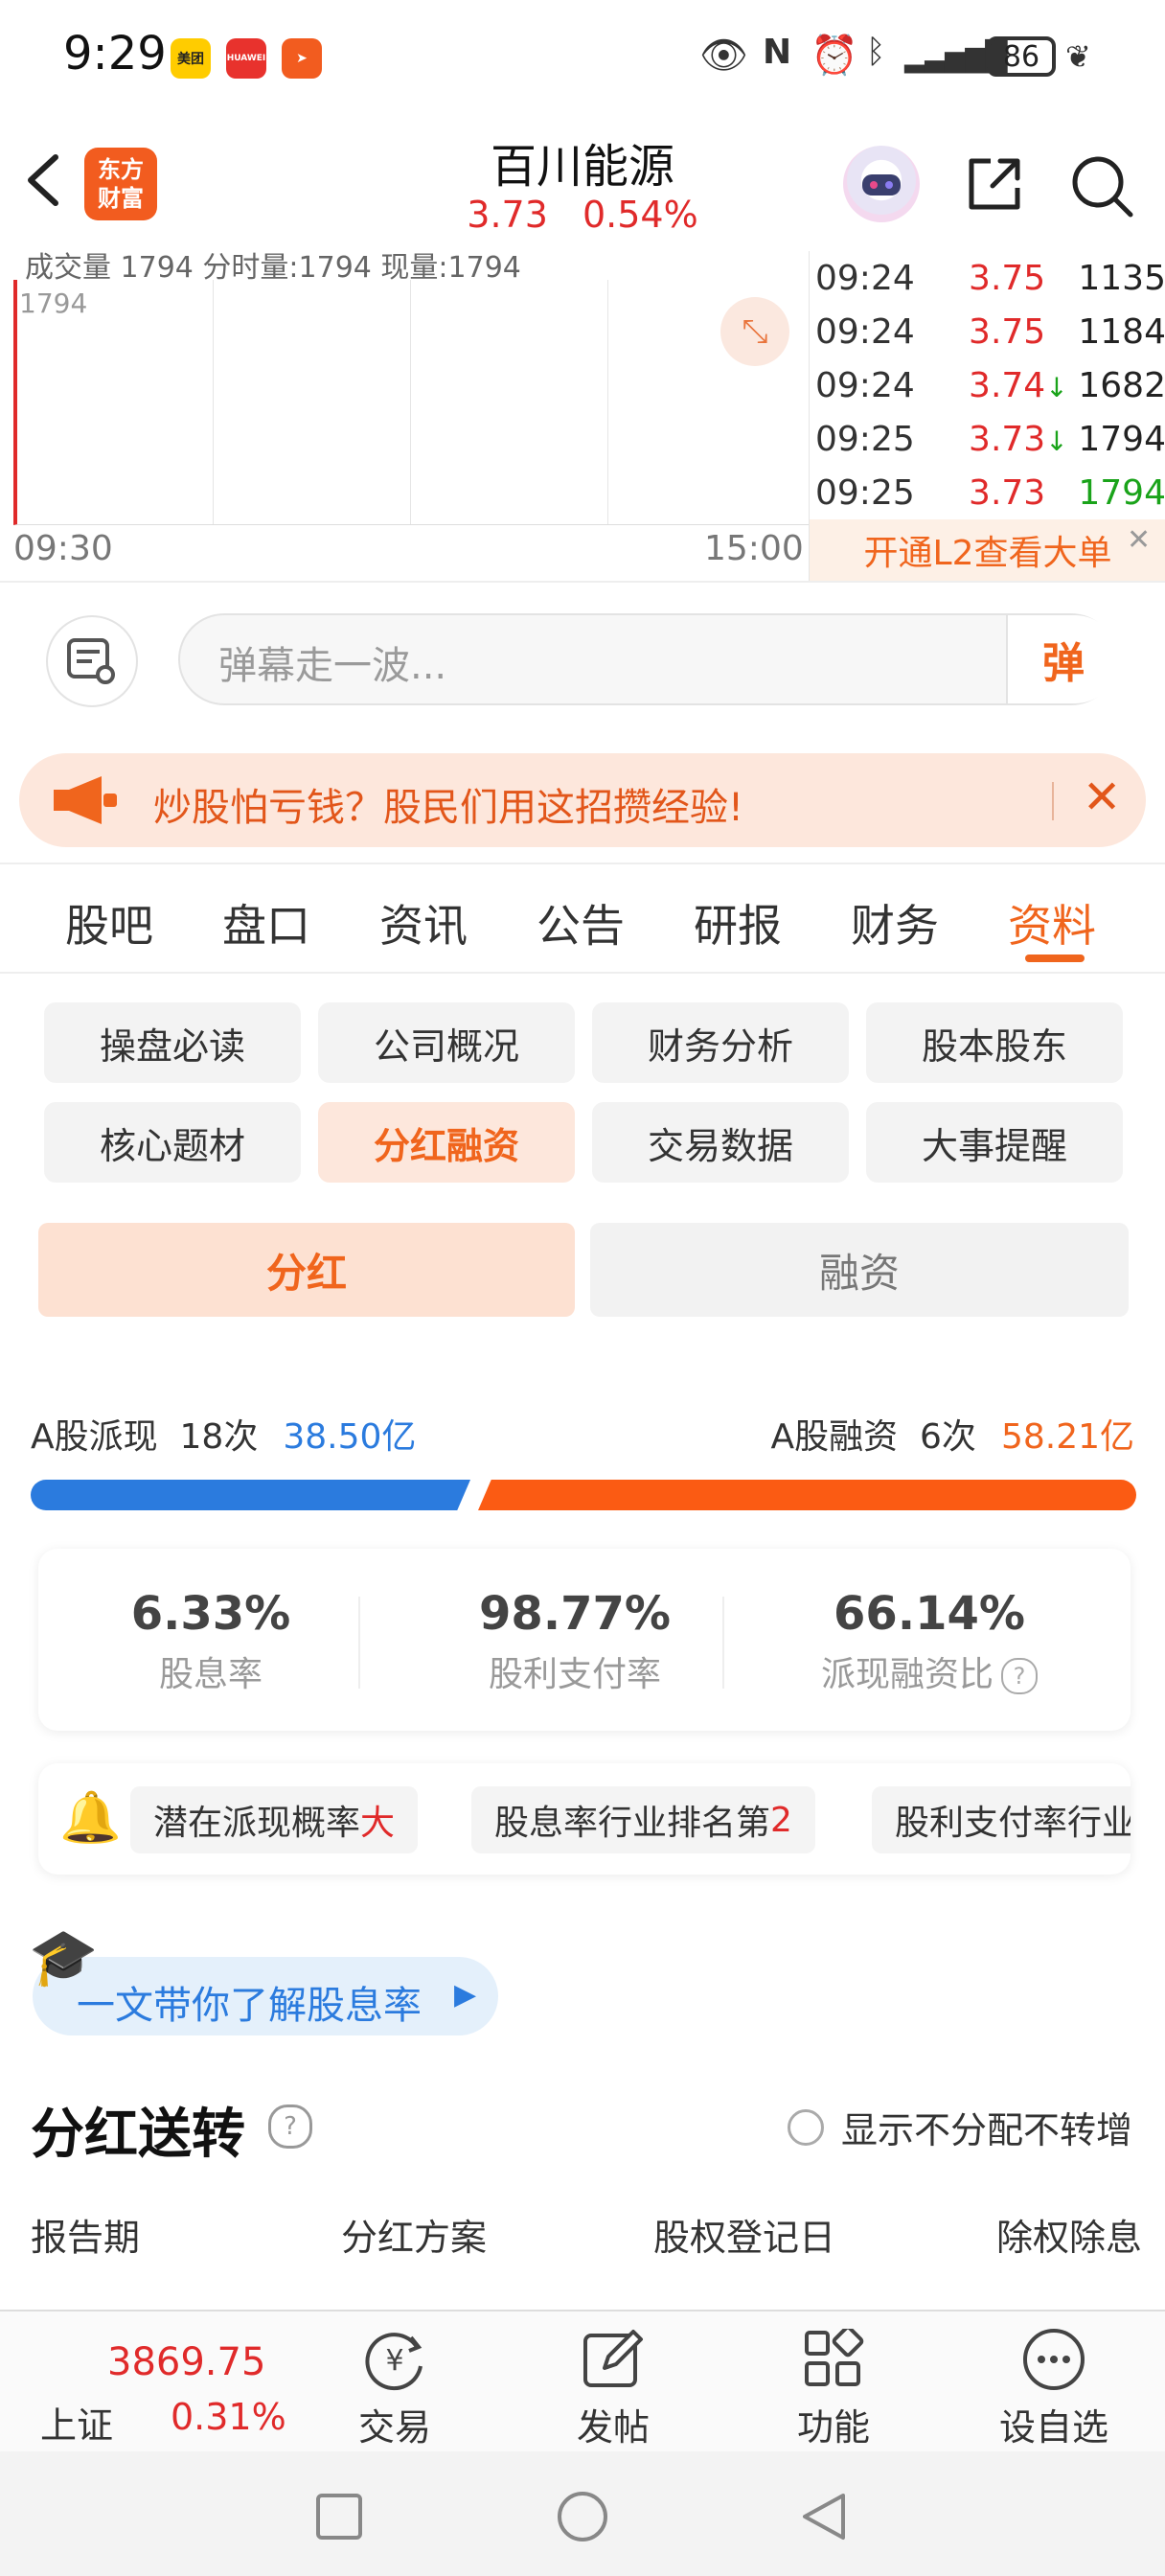  Describe the element at coordinates (266, 922) in the screenshot. I see `tab-pankou: 盘口` at that location.